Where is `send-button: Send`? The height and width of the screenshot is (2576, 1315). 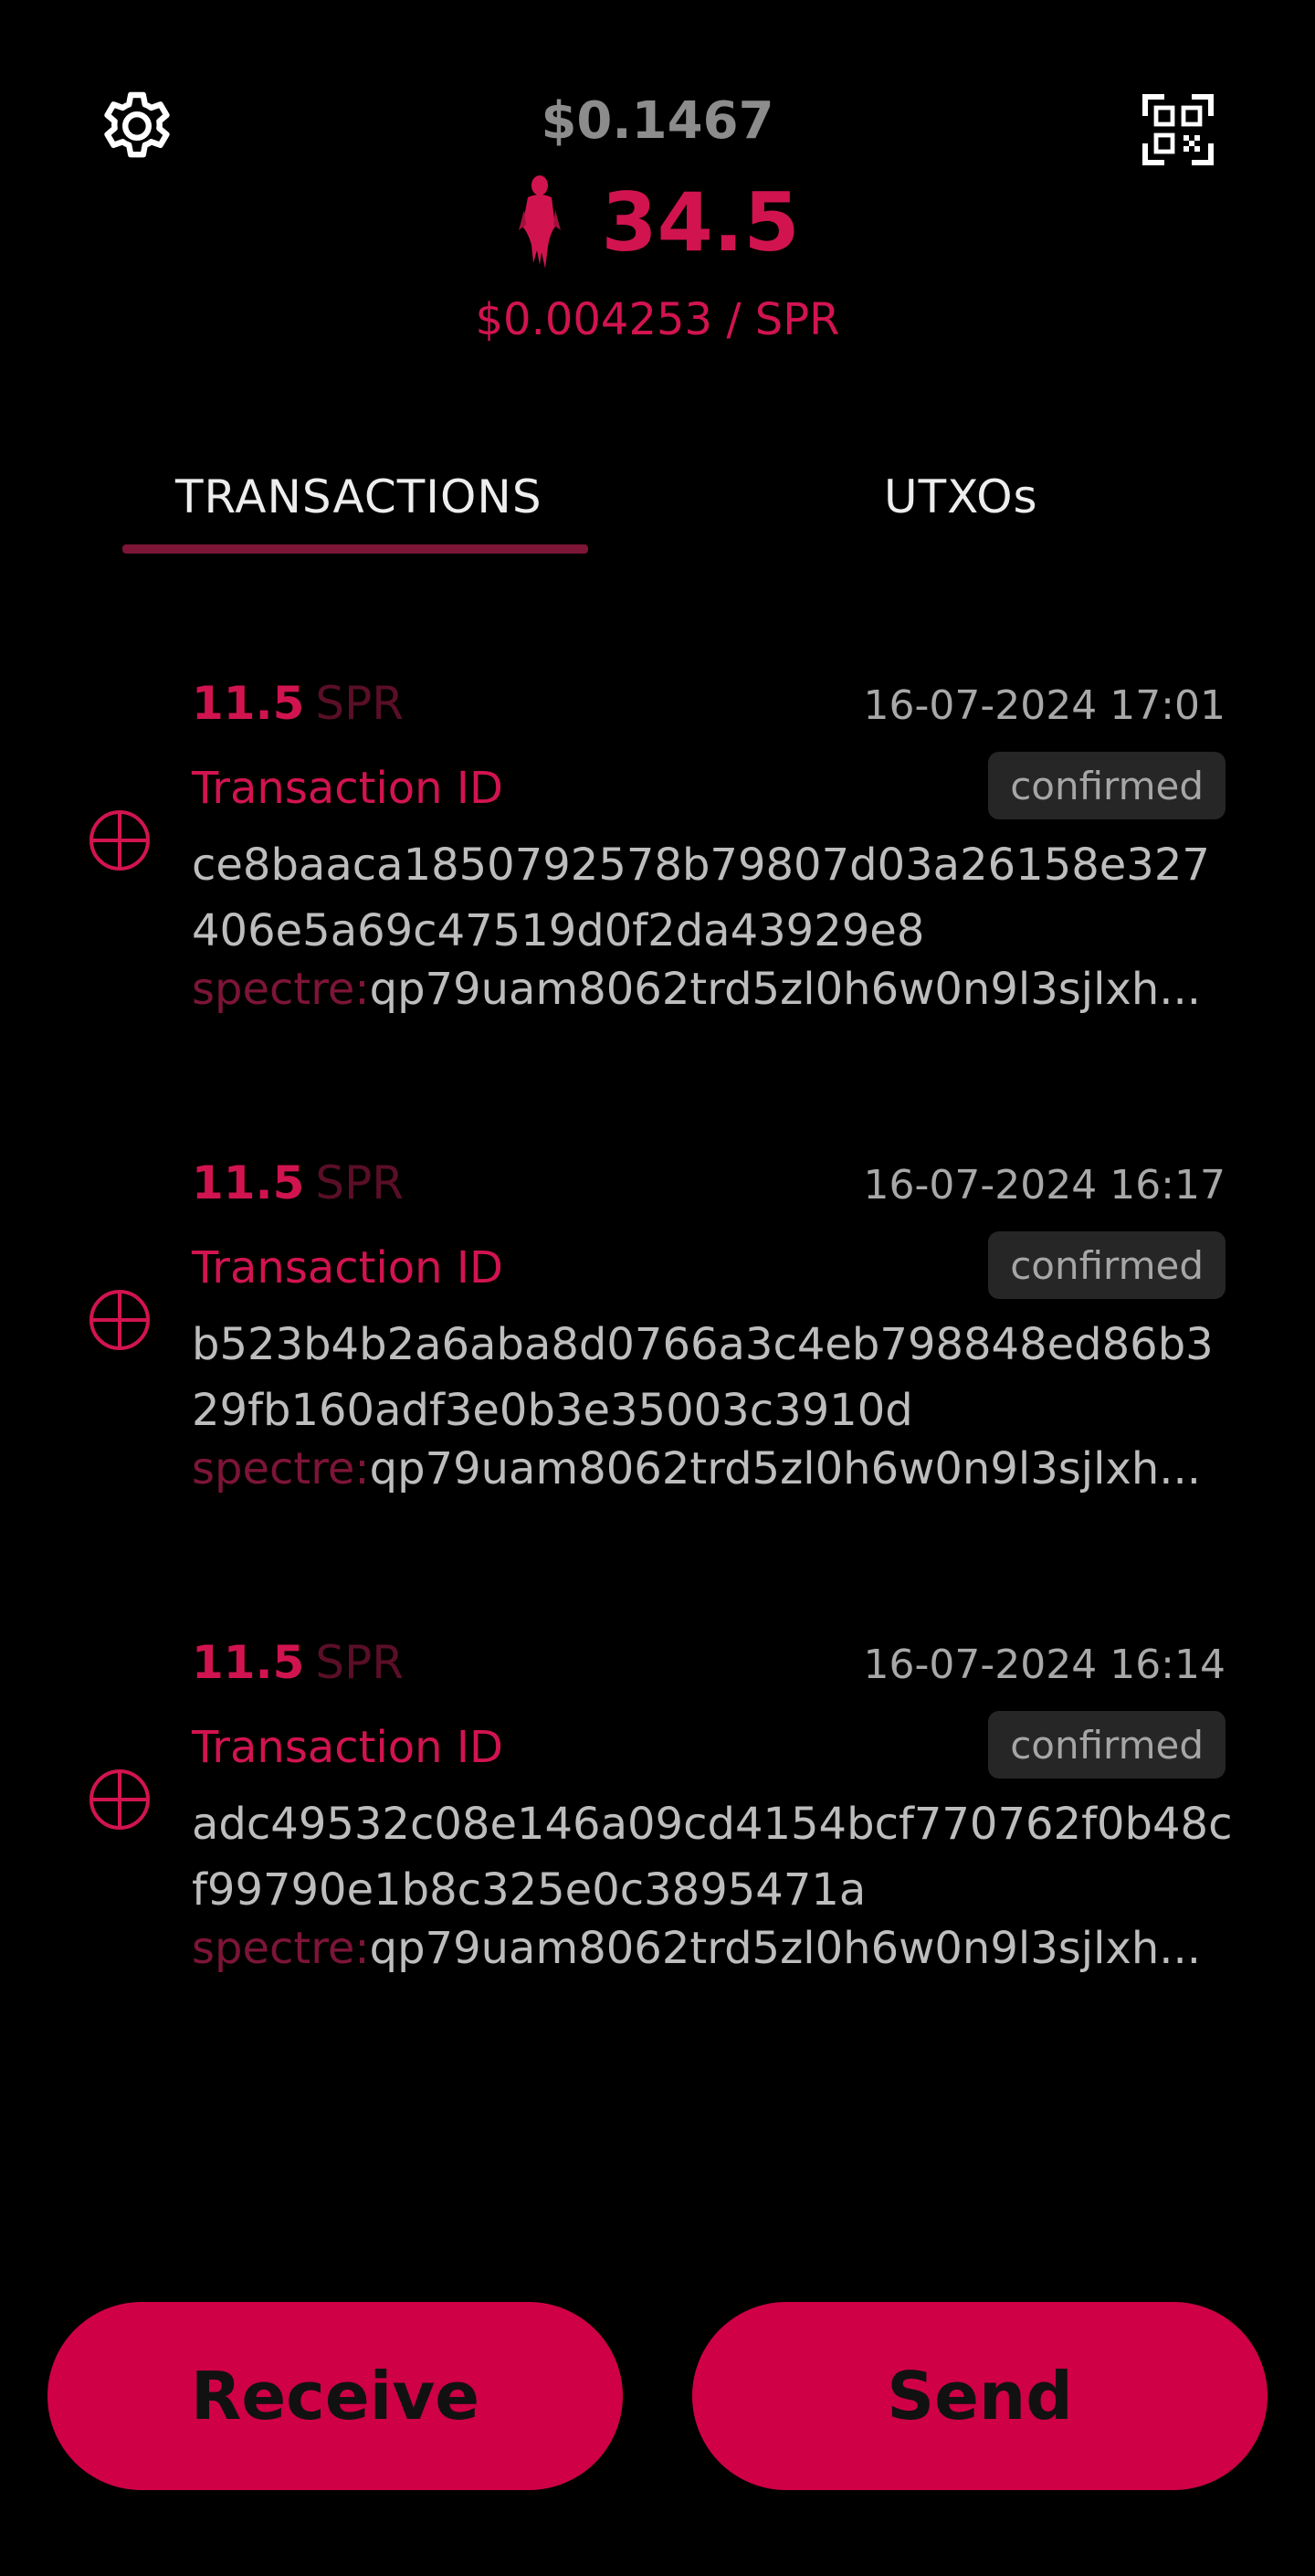 send-button: Send is located at coordinates (980, 2396).